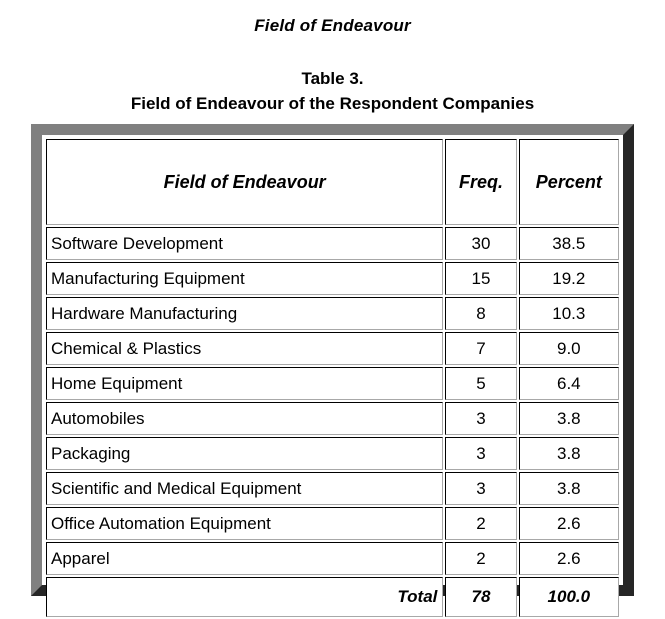 Image resolution: width=665 pixels, height=619 pixels. Describe the element at coordinates (332, 78) in the screenshot. I see `table-caption-number: Table 3.` at that location.